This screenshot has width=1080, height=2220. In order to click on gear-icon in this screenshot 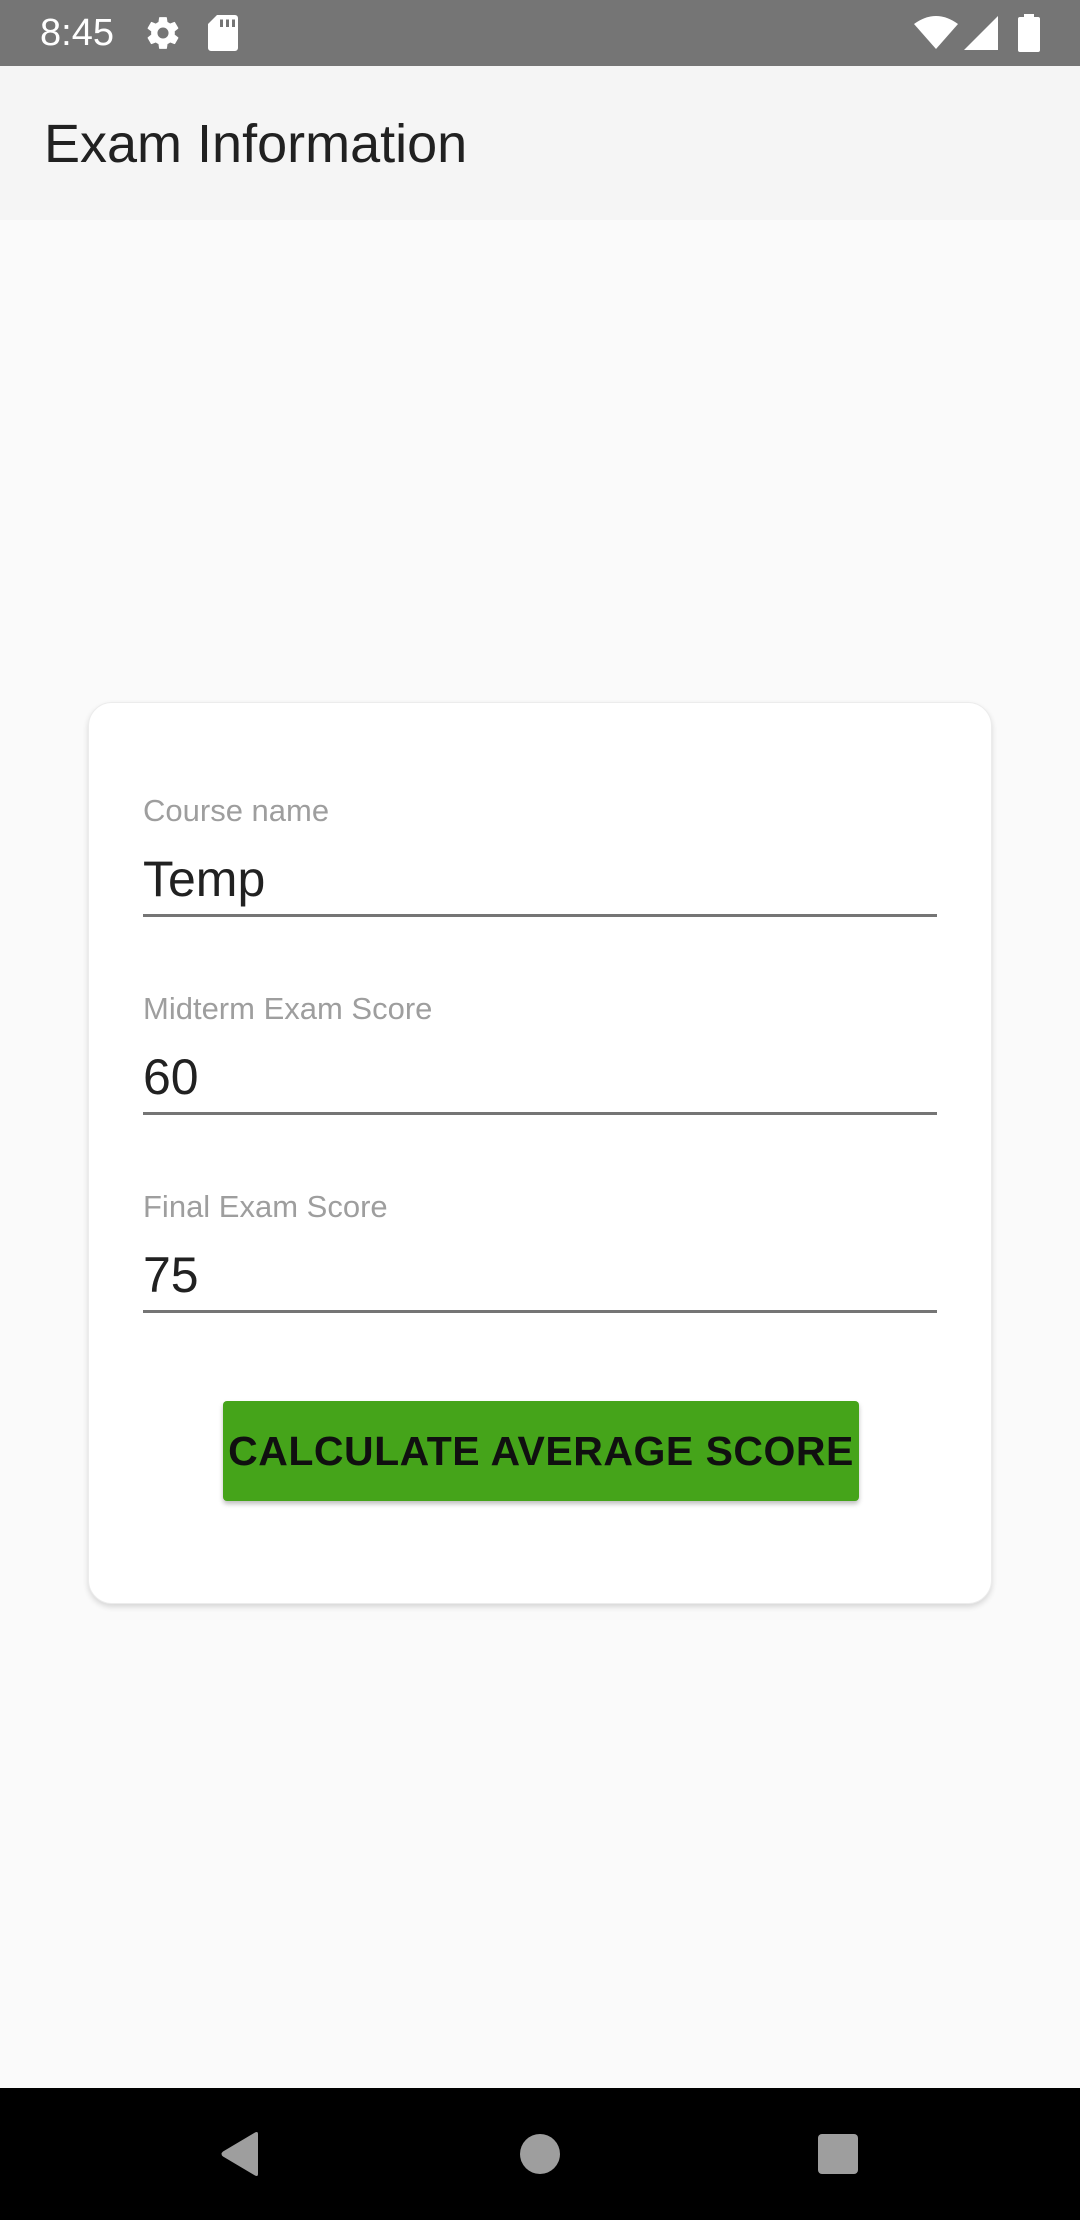, I will do `click(163, 35)`.